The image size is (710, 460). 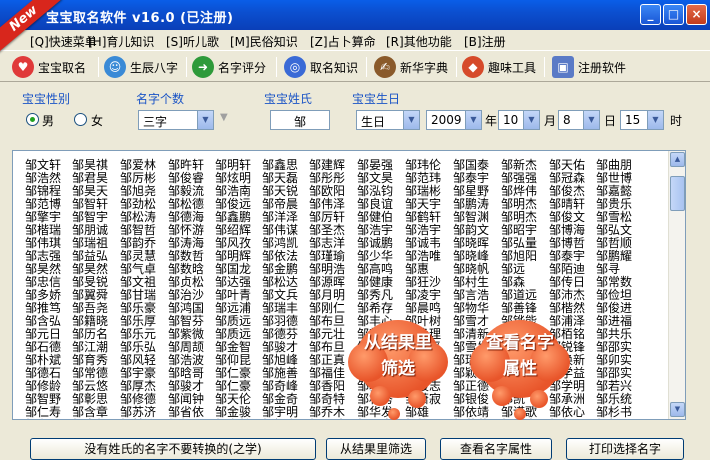 What do you see at coordinates (63, 41) in the screenshot?
I see `menu-quick: [Q]快速菜单` at bounding box center [63, 41].